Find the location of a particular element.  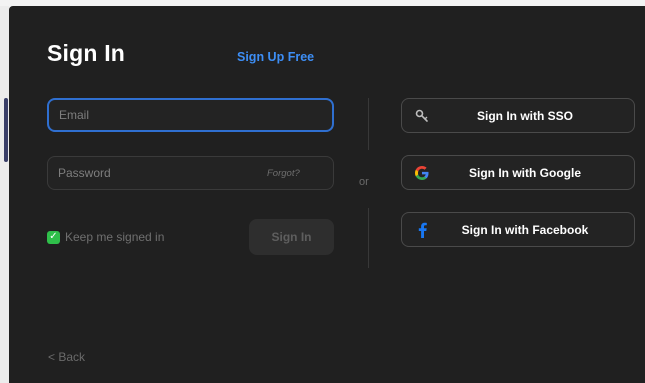

checkbox-checked-icon: ✓ is located at coordinates (53, 237).